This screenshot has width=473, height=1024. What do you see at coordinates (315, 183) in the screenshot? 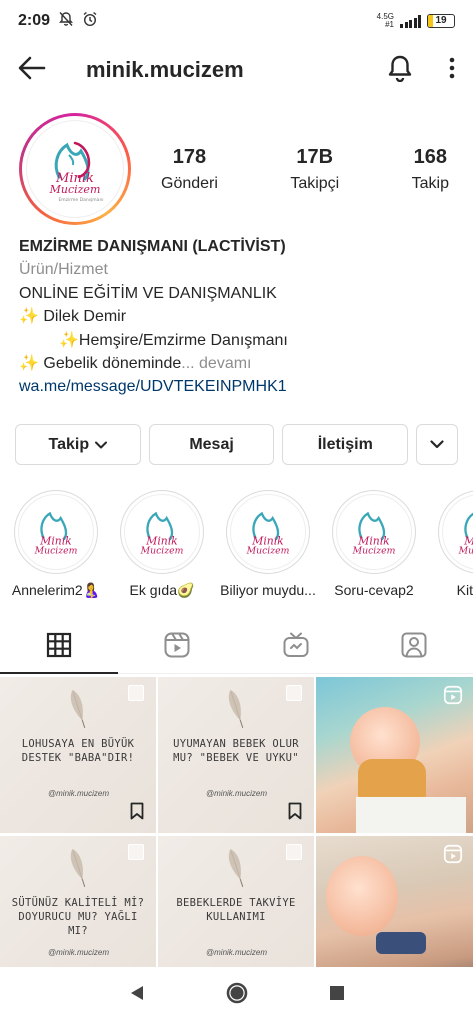
I see `followers-label: Takipçi` at bounding box center [315, 183].